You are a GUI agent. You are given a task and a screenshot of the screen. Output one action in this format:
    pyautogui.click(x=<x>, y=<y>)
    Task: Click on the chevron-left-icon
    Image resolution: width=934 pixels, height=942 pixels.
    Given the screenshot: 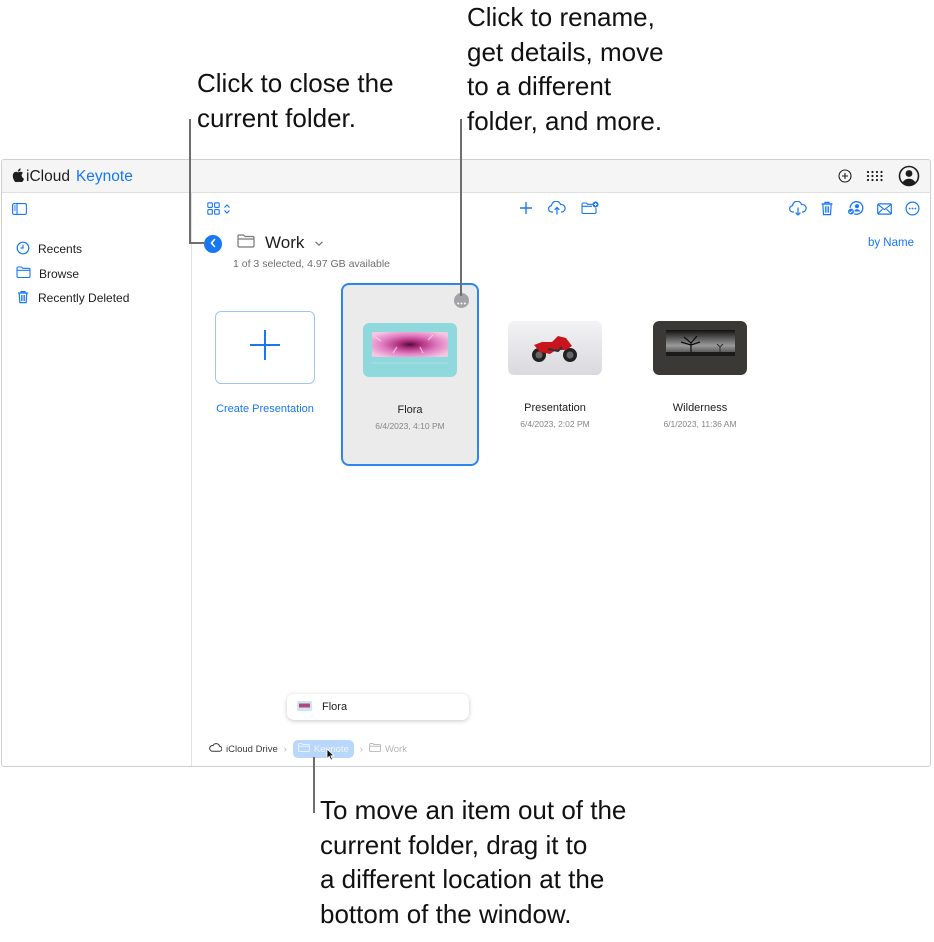 What is the action you would take?
    pyautogui.click(x=213, y=244)
    